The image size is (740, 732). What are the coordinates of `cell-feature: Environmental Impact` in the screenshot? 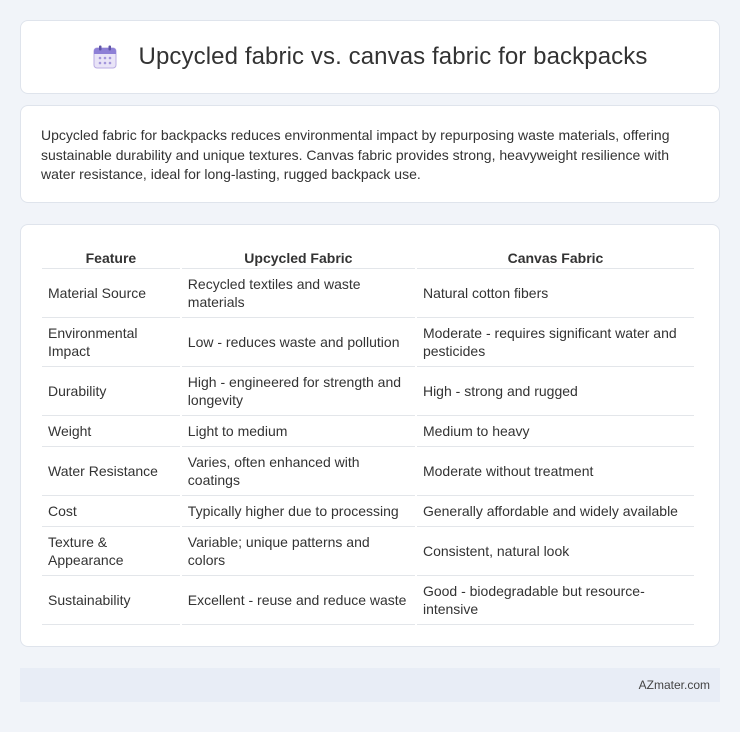 It's located at (111, 342).